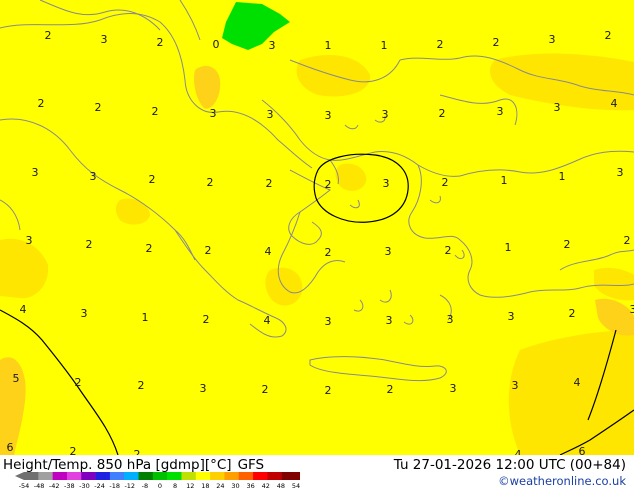  I want to click on colorbar-tick-label: -24, so click(99, 486).